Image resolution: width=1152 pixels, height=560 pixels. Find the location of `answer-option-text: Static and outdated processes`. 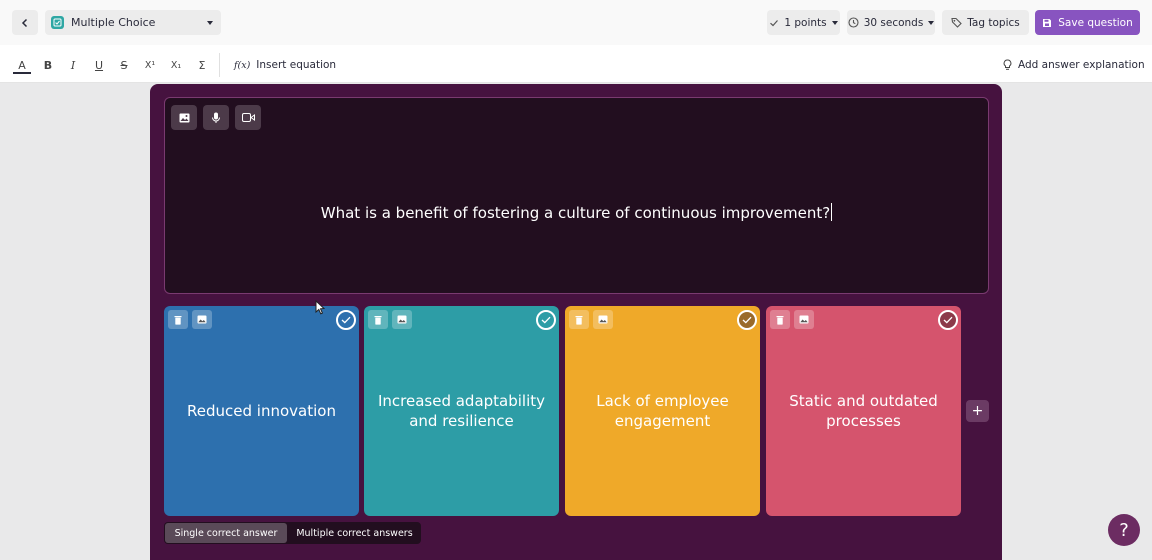

answer-option-text: Static and outdated processes is located at coordinates (863, 411).